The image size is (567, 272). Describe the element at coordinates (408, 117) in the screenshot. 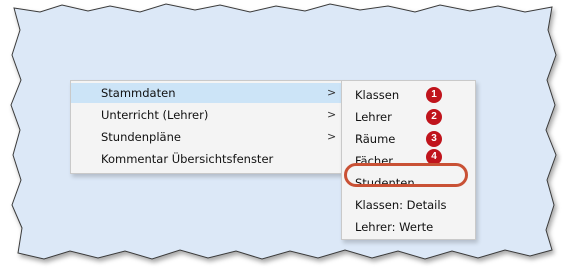

I see `submenu-item-lehrer: Lehrer 2` at that location.